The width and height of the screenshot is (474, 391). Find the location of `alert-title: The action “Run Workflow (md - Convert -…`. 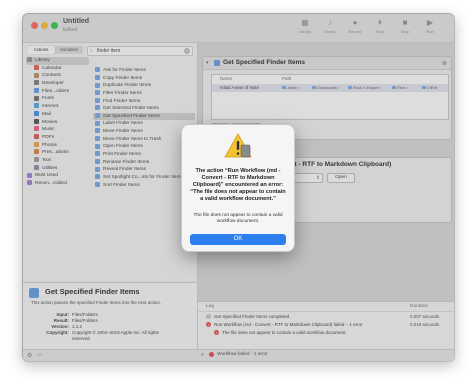

alert-title: The action “Run Workflow (md - Convert -… is located at coordinates (238, 185).